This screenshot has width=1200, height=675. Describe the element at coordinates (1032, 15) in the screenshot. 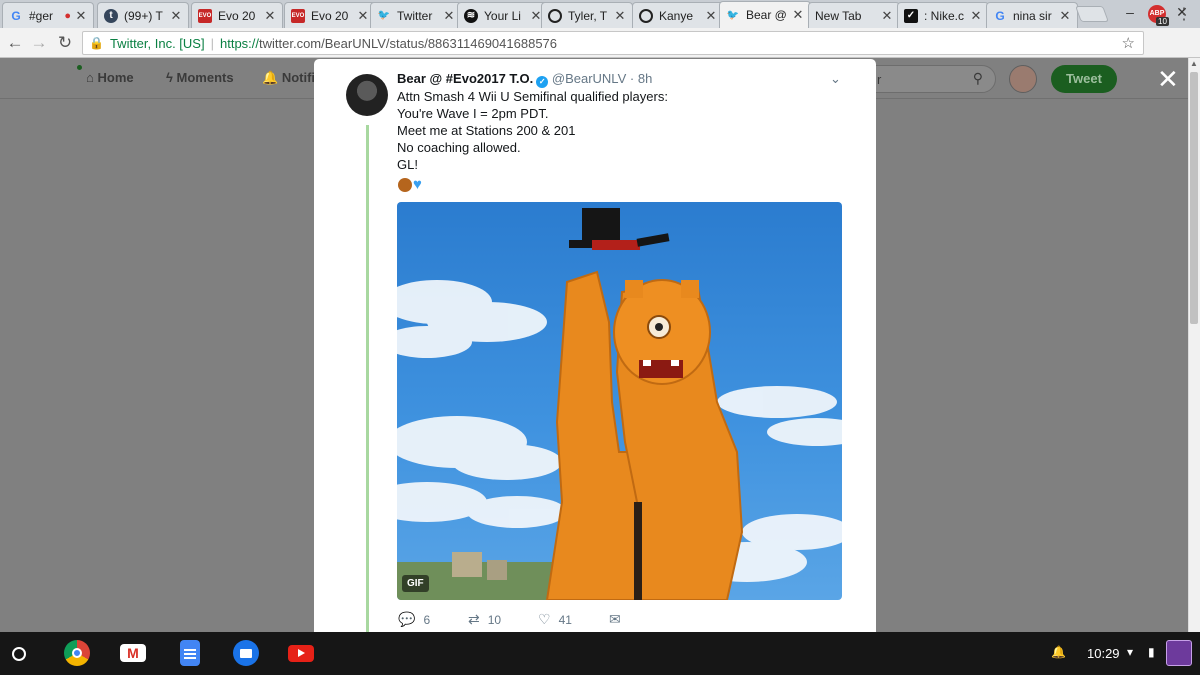

I see `browser-tab: Gnina sir ✕` at that location.